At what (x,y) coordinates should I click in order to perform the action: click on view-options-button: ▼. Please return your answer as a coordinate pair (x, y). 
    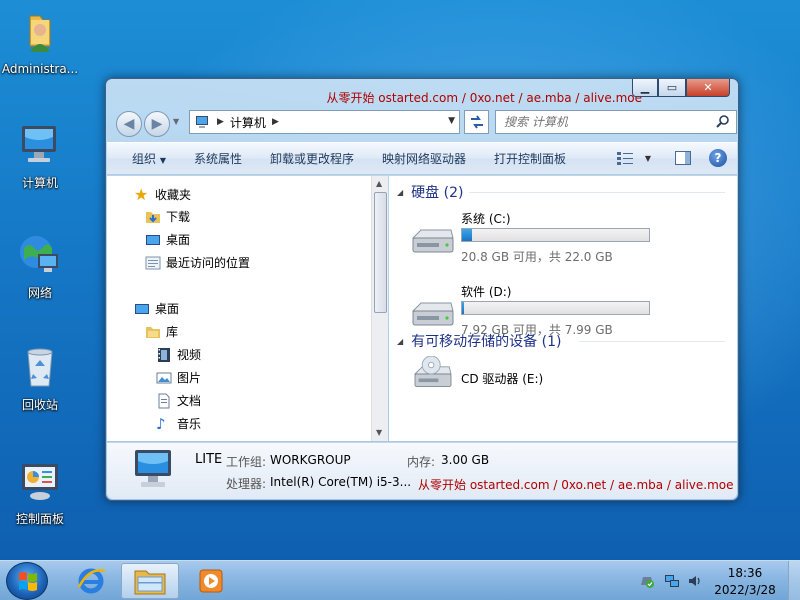
    Looking at the image, I should click on (633, 158).